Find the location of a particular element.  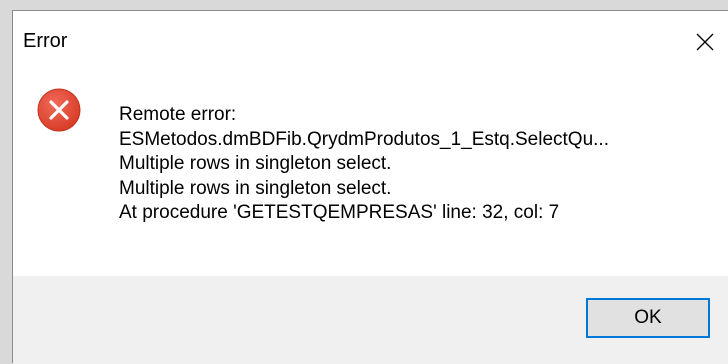

message-line: Remote error: is located at coordinates (178, 114).